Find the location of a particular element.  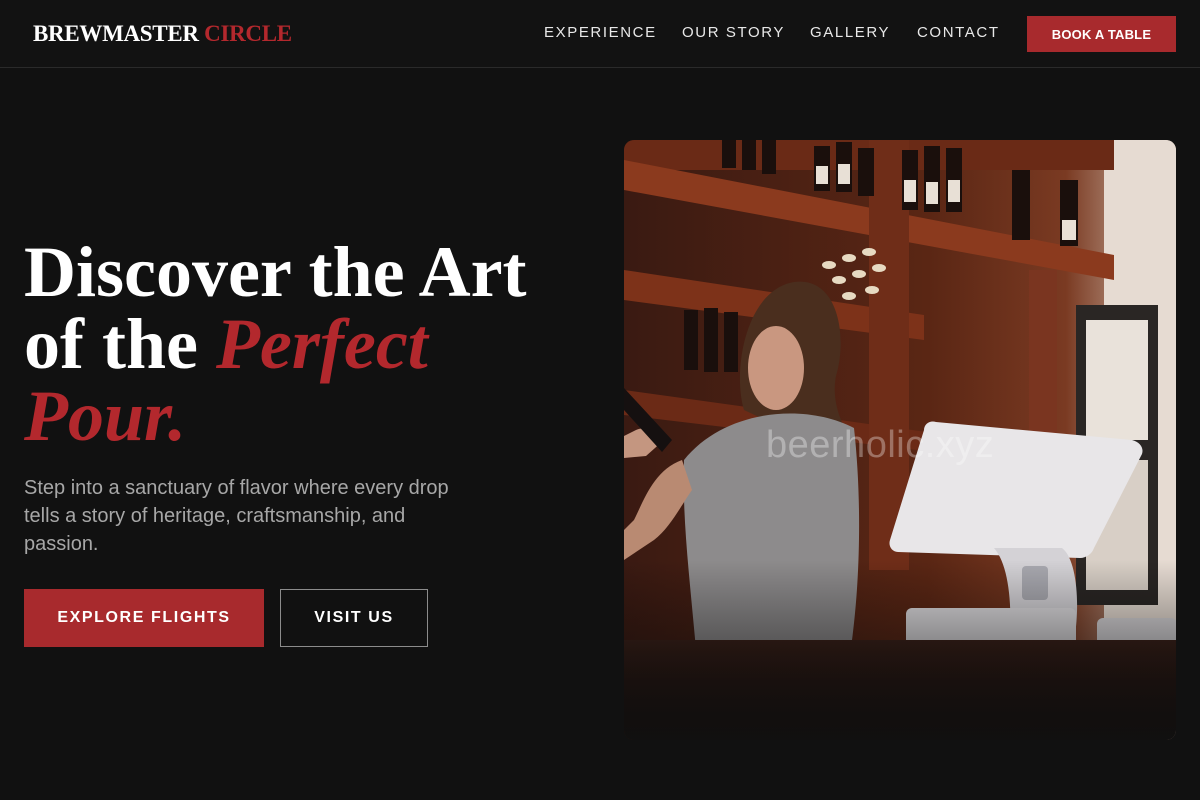

visit-us-button: VISIT US is located at coordinates (354, 618).